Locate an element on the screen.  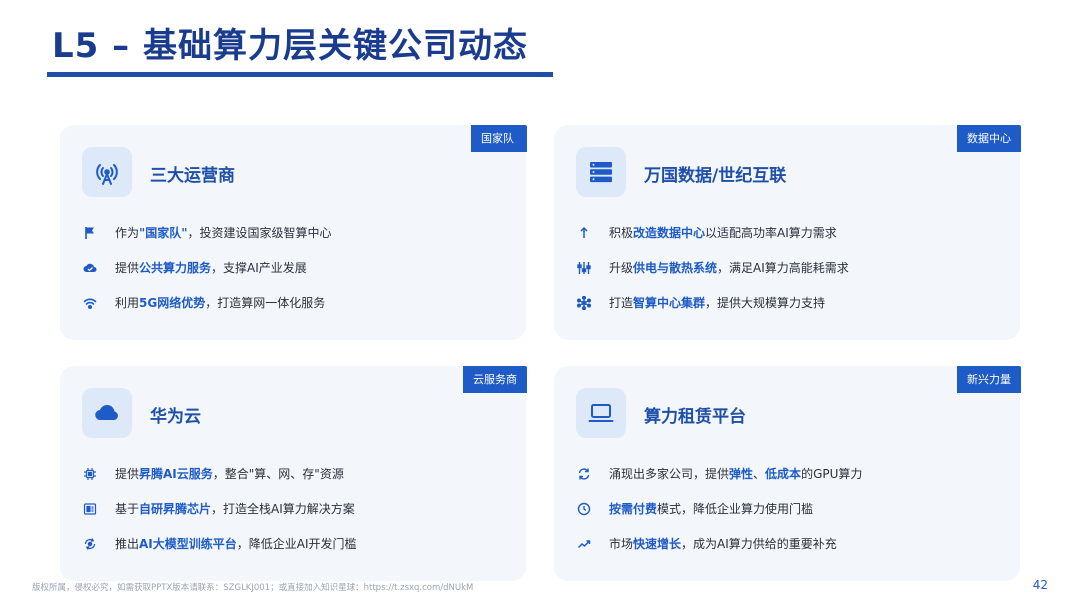
refresh-icon is located at coordinates (584, 474).